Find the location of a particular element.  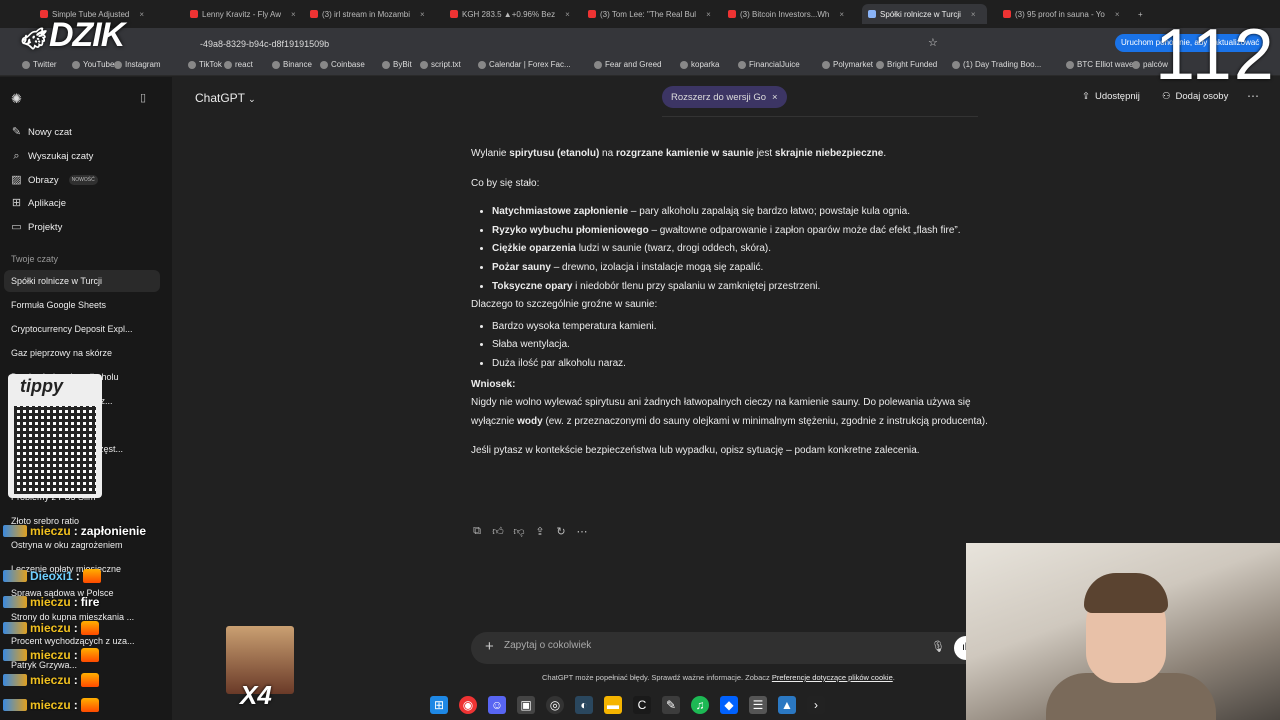

browser-tab: (3) Bitcoin Investors...Wh × is located at coordinates (788, 14).